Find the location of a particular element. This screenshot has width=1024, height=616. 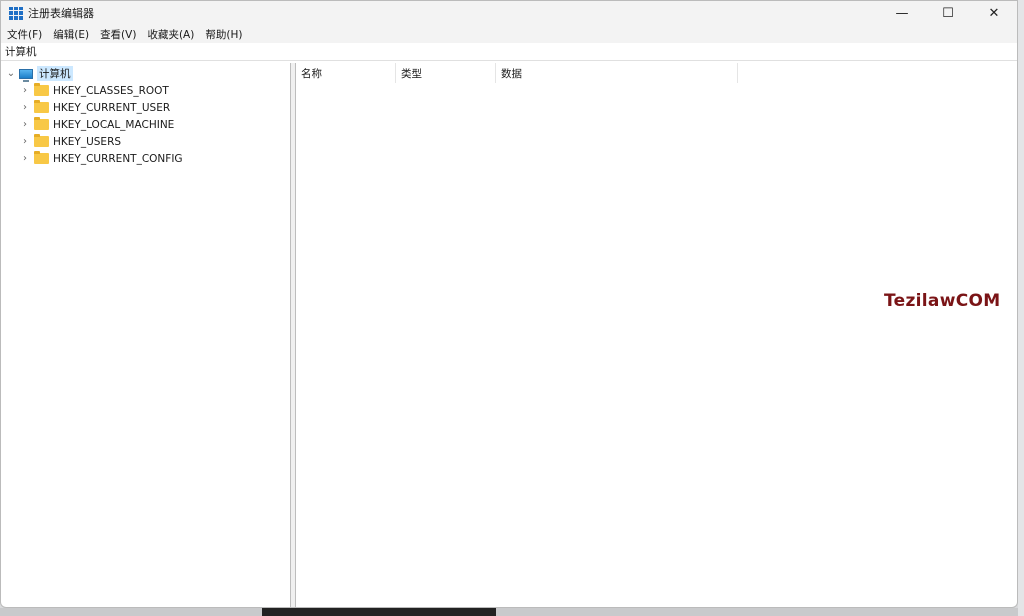

tree-item-hkcc: › HKEY_CURRENT_CONFIG is located at coordinates (145, 158).